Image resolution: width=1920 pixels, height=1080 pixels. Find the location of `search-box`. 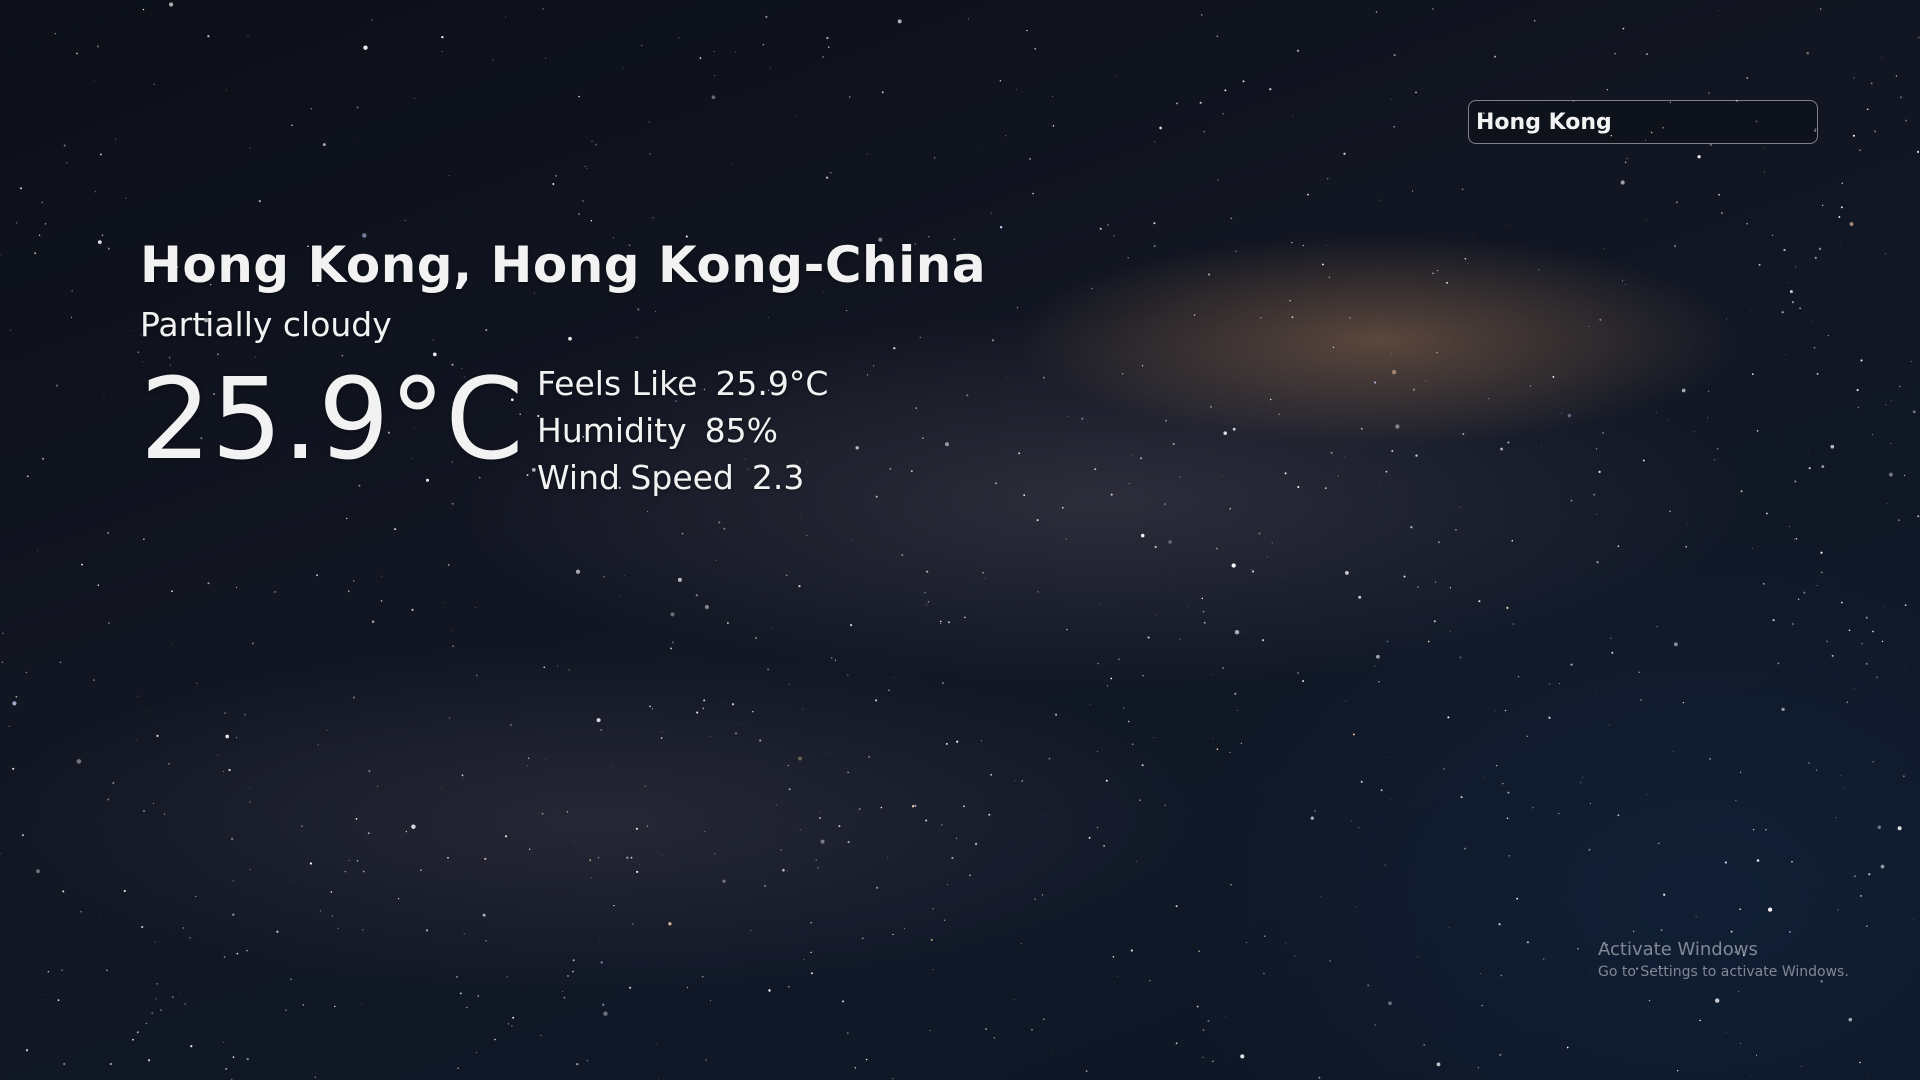

search-box is located at coordinates (1643, 122).